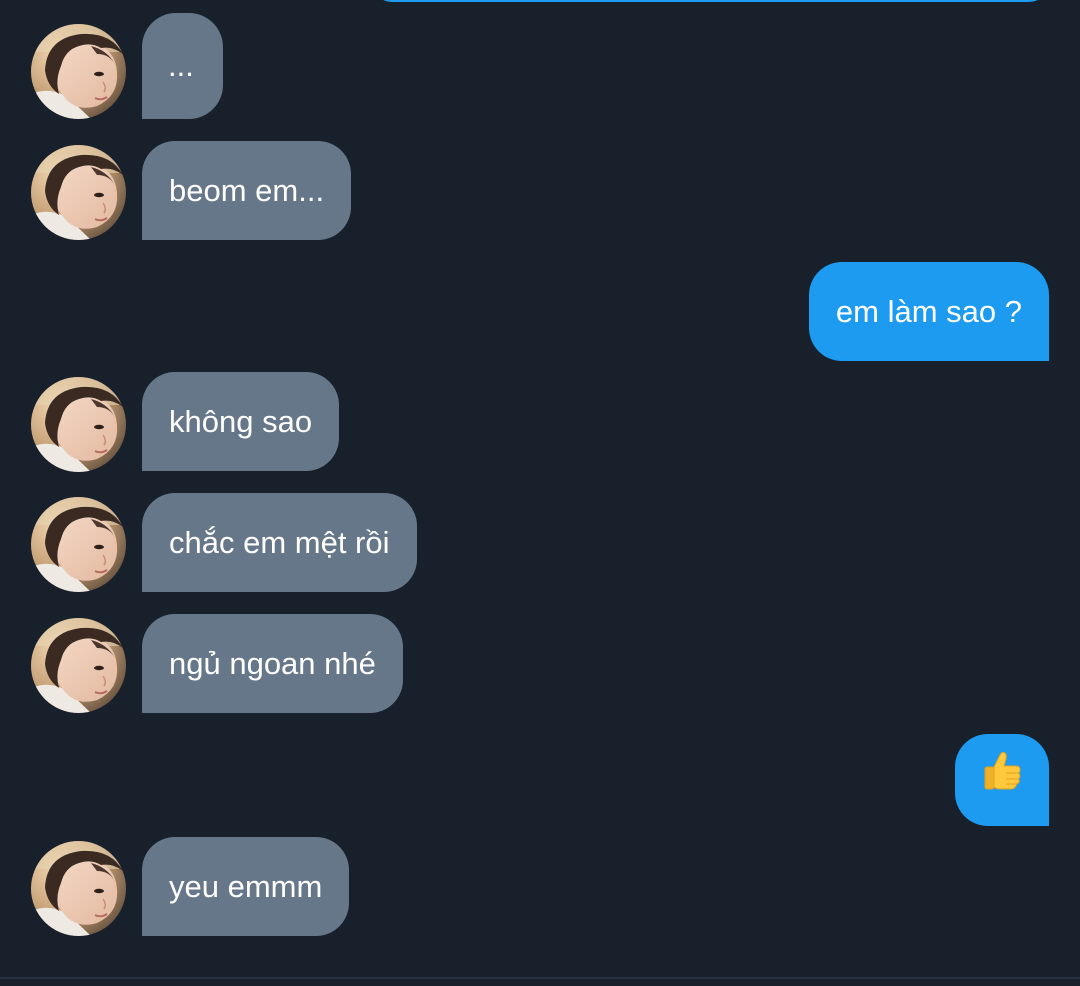 Image resolution: width=1080 pixels, height=986 pixels. I want to click on message-bubble-incoming: không sao, so click(241, 421).